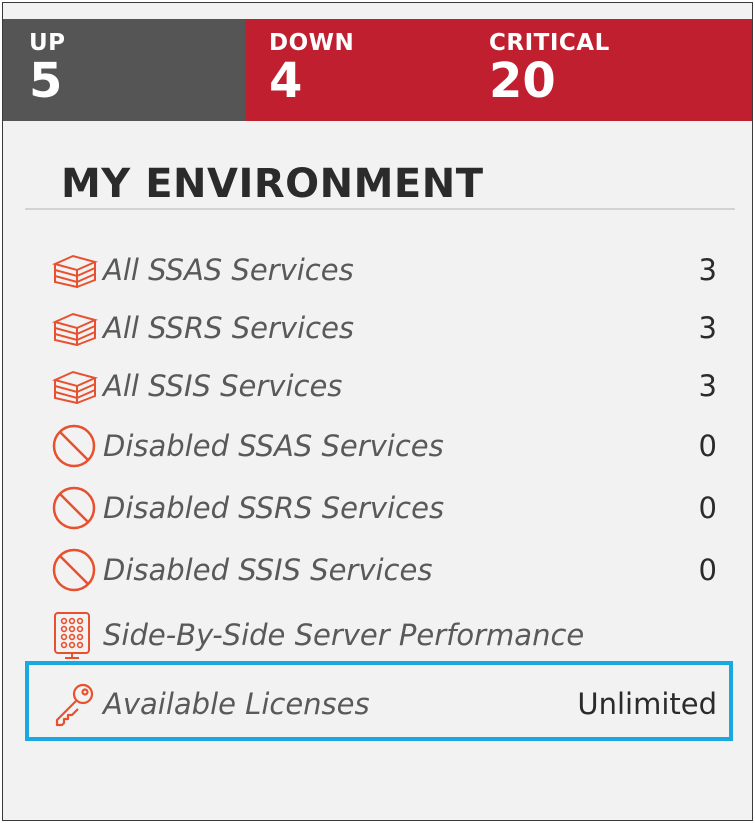 This screenshot has height=823, width=755. I want to click on status-bar: UP 5 DOWN 4 CRITICAL 20, so click(377, 70).